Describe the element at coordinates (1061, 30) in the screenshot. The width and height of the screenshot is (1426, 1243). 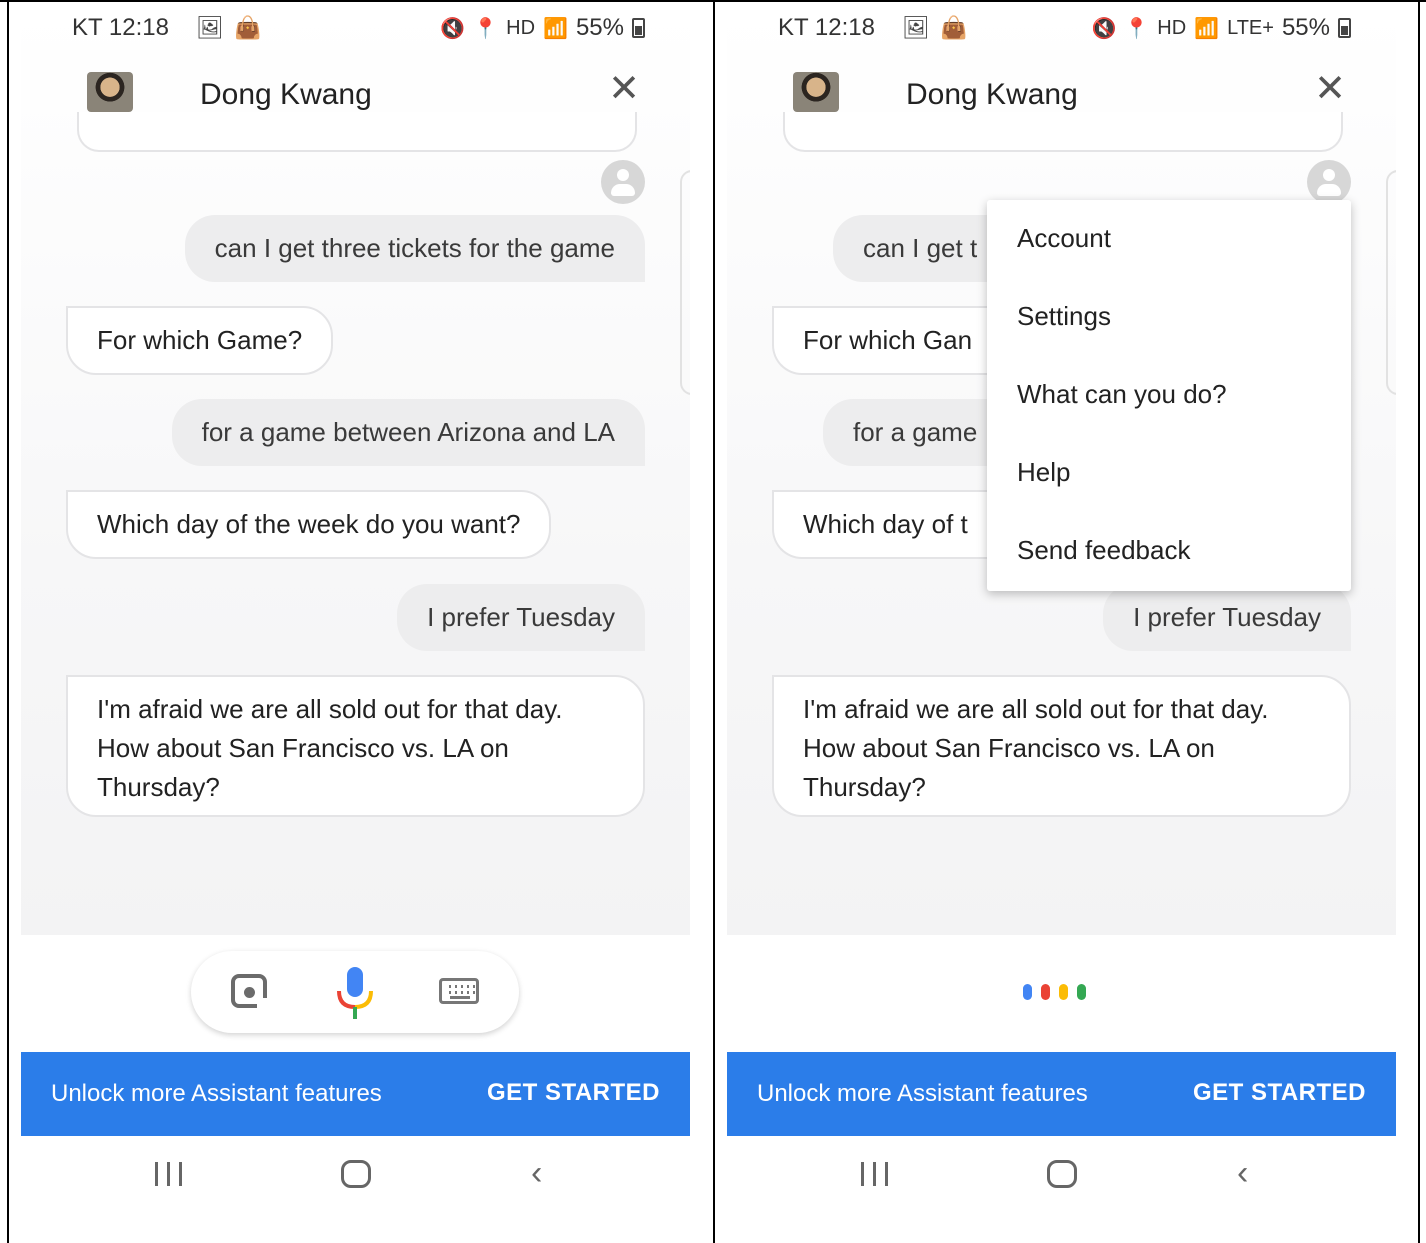
I see `status-bar: KT 12:18 🖼 👜 🔇 📍 HD 📶 LTE+ 55%` at that location.